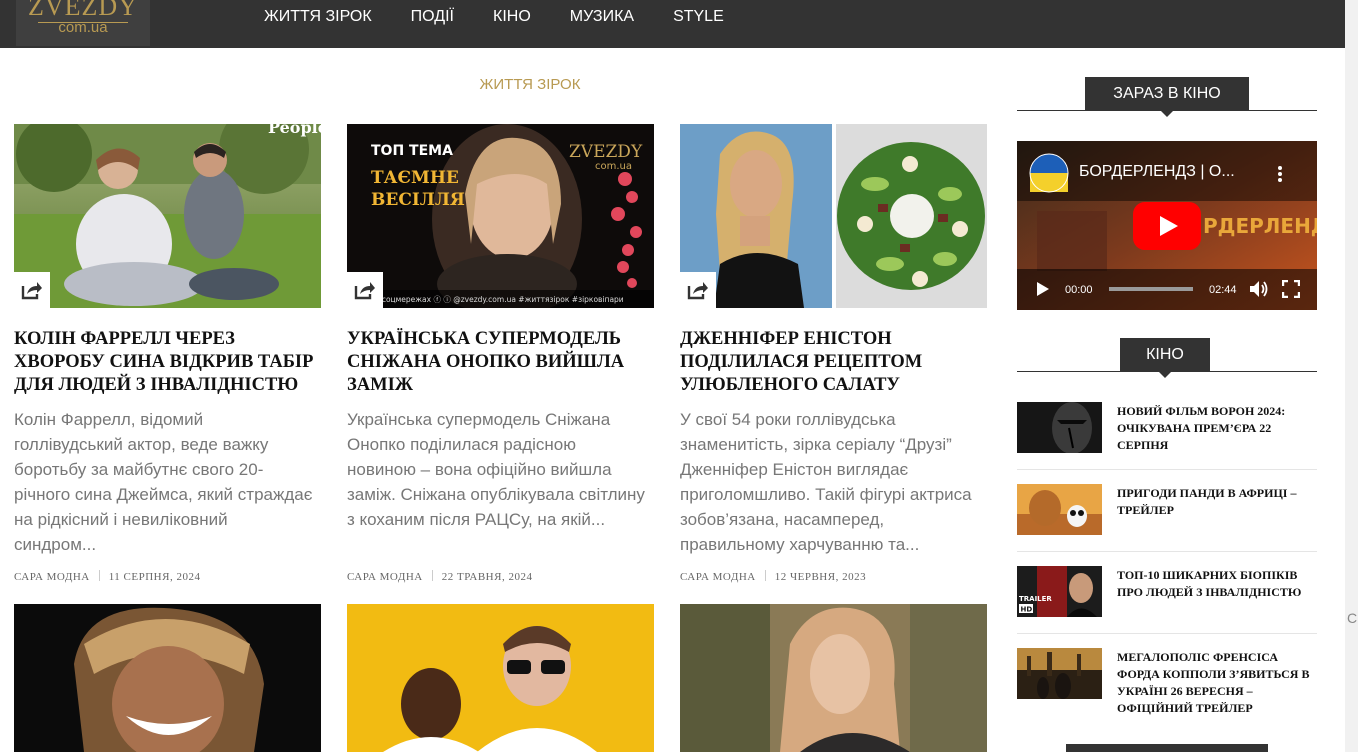 The width and height of the screenshot is (1358, 752). What do you see at coordinates (1351, 376) in the screenshot?
I see `scrollbar-gutter` at bounding box center [1351, 376].